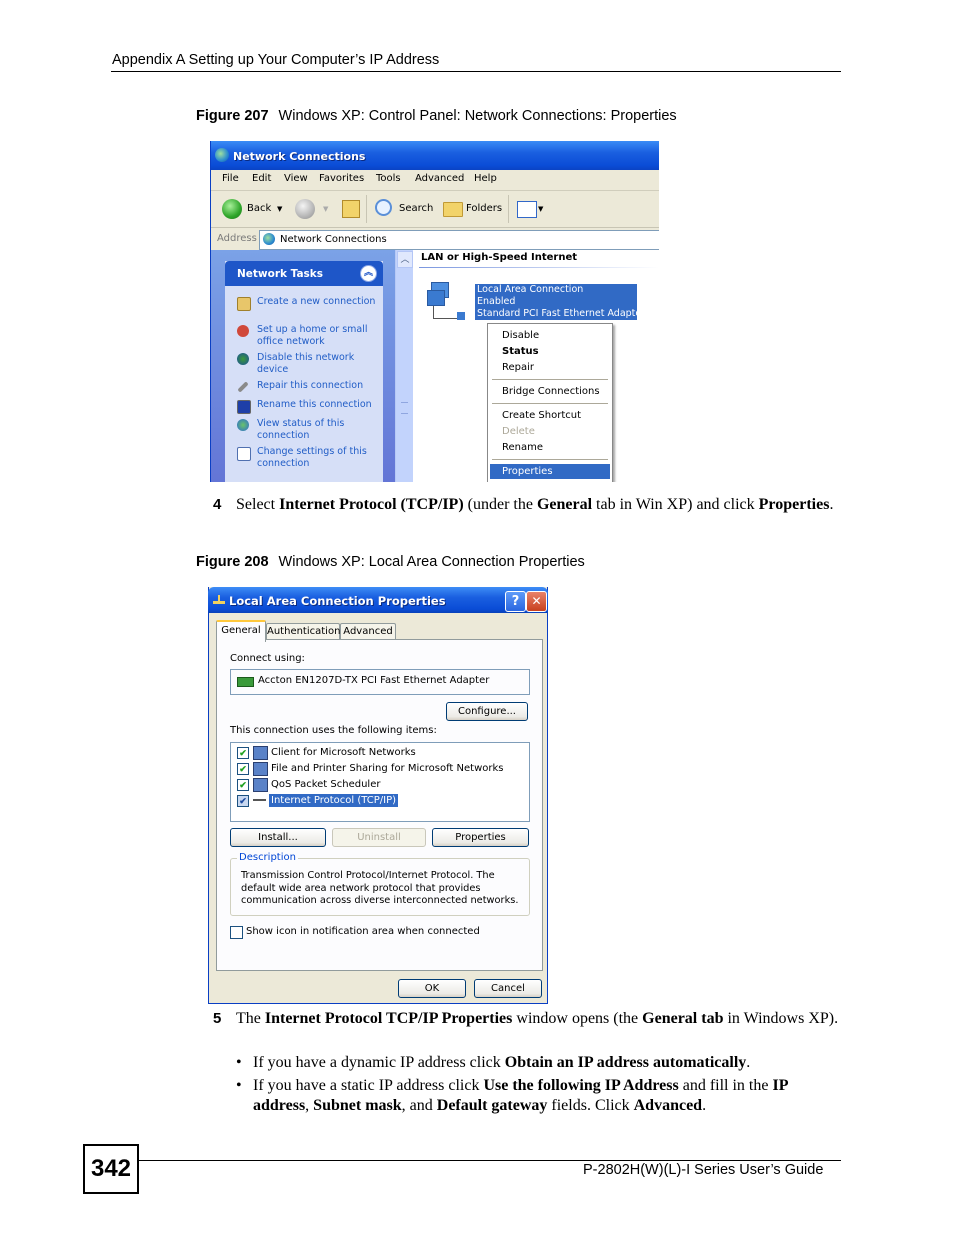 This screenshot has width=954, height=1235. I want to click on search-button: Search, so click(416, 208).